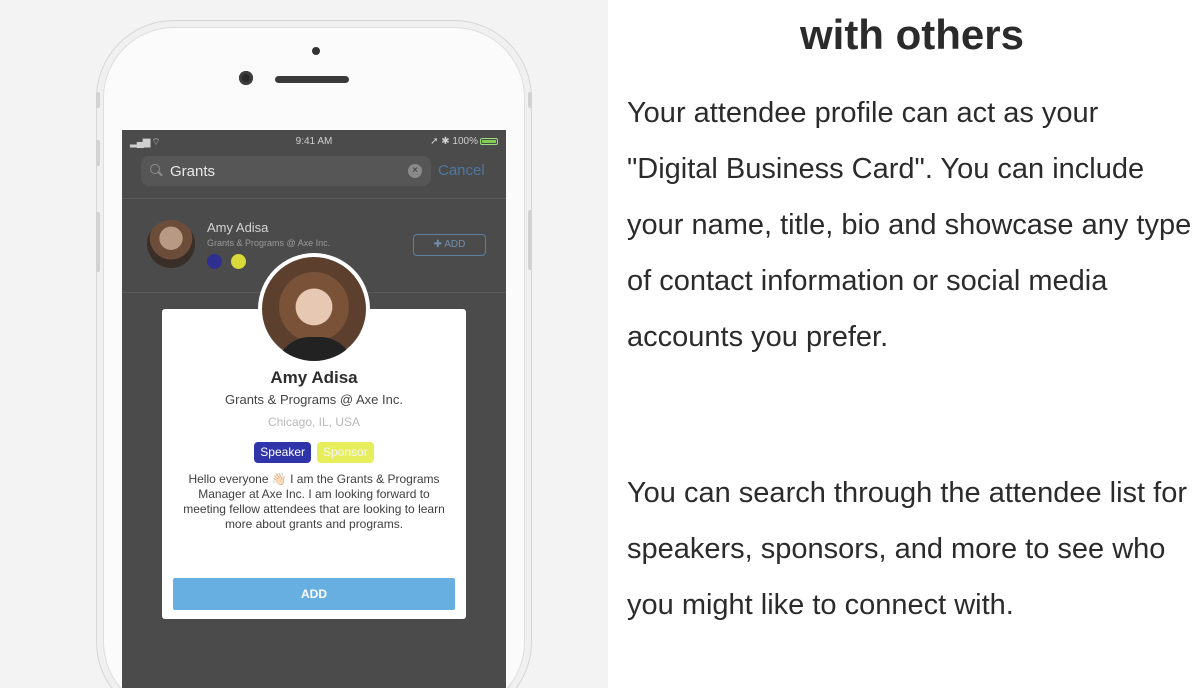 The image size is (1203, 688). What do you see at coordinates (155, 169) in the screenshot?
I see `search-icon` at bounding box center [155, 169].